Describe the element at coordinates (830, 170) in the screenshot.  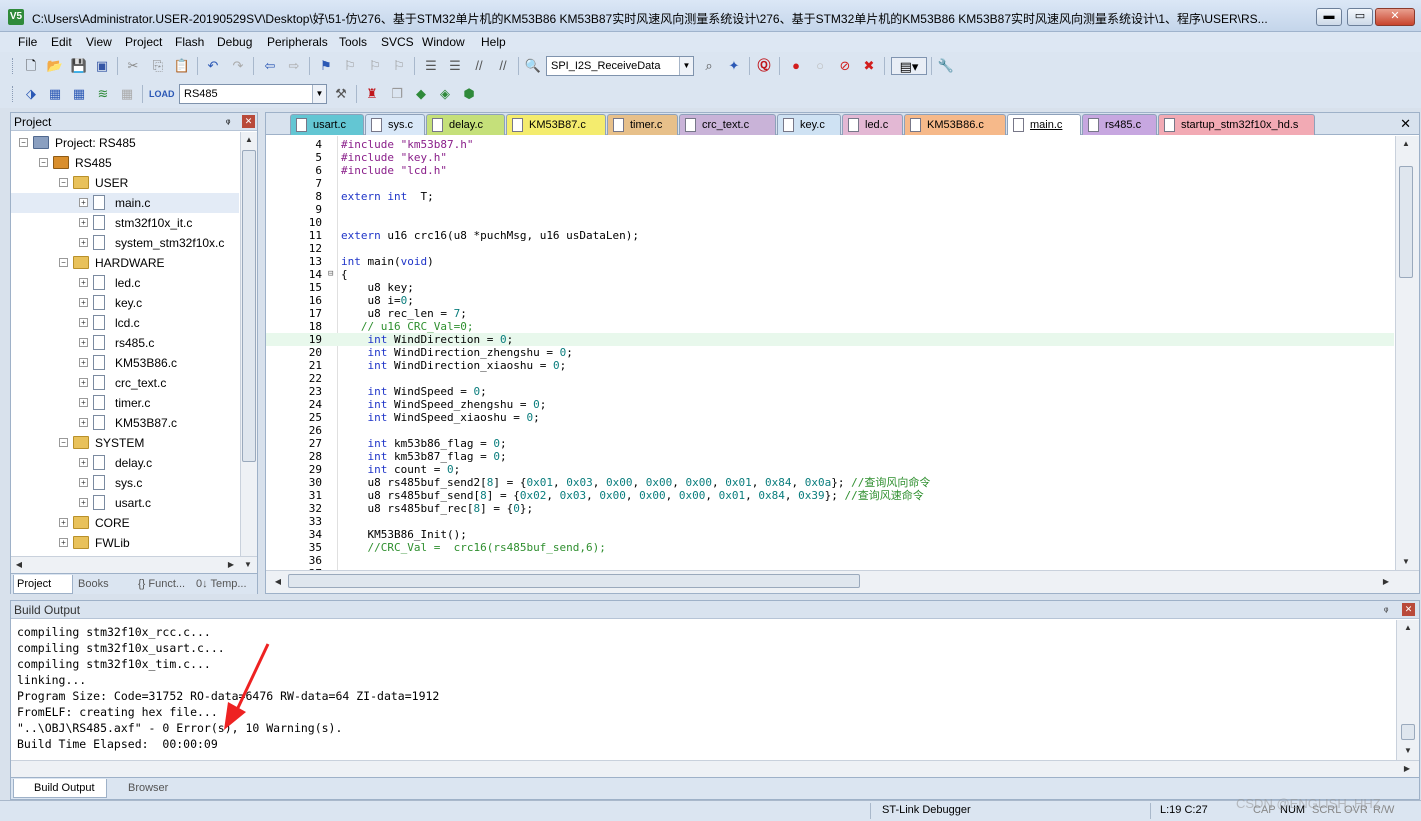
I see `code-line: 6 #include "lcd.h"` at that location.